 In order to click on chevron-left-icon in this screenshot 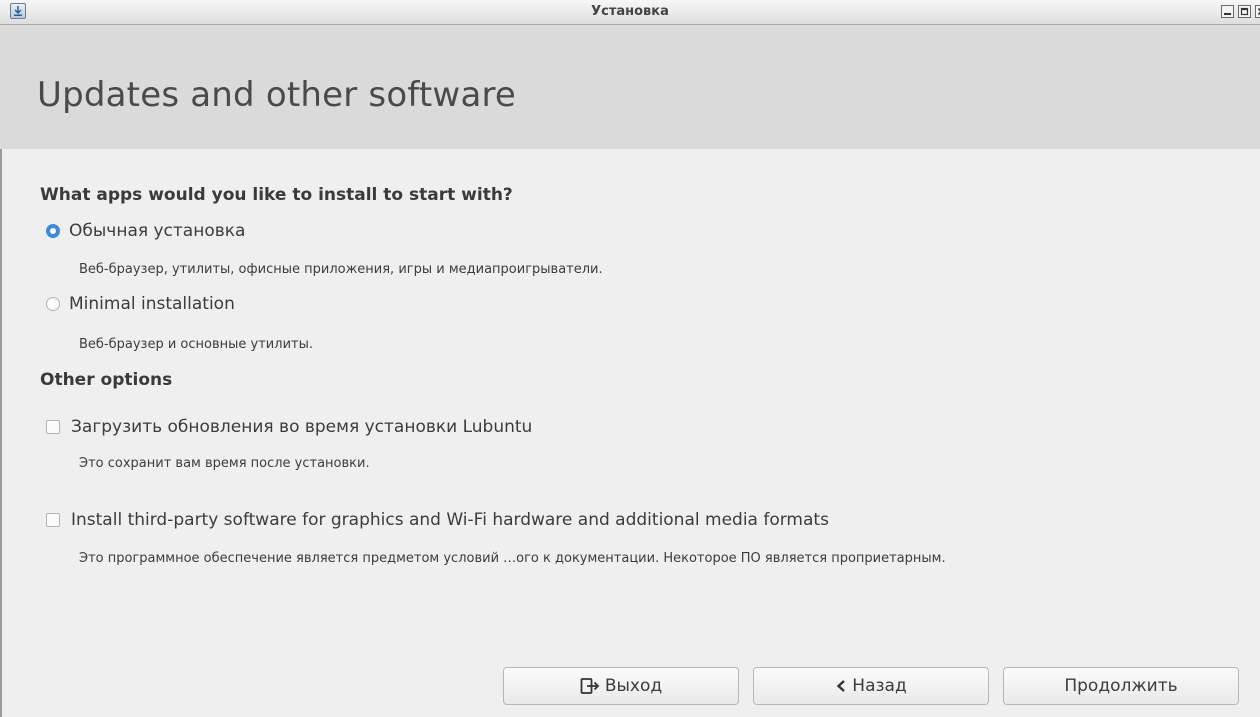, I will do `click(841, 686)`.